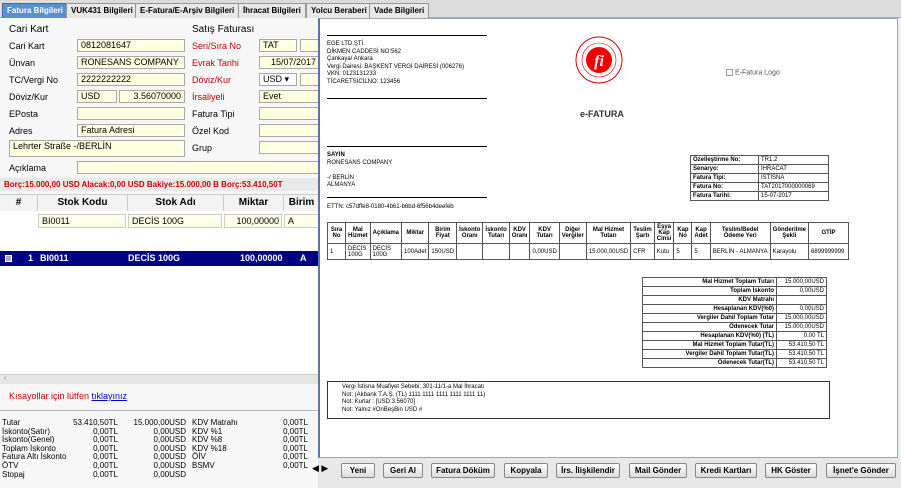 The width and height of the screenshot is (901, 488). What do you see at coordinates (83, 203) in the screenshot?
I see `col-stok-kodu: Stok Kodu` at bounding box center [83, 203].